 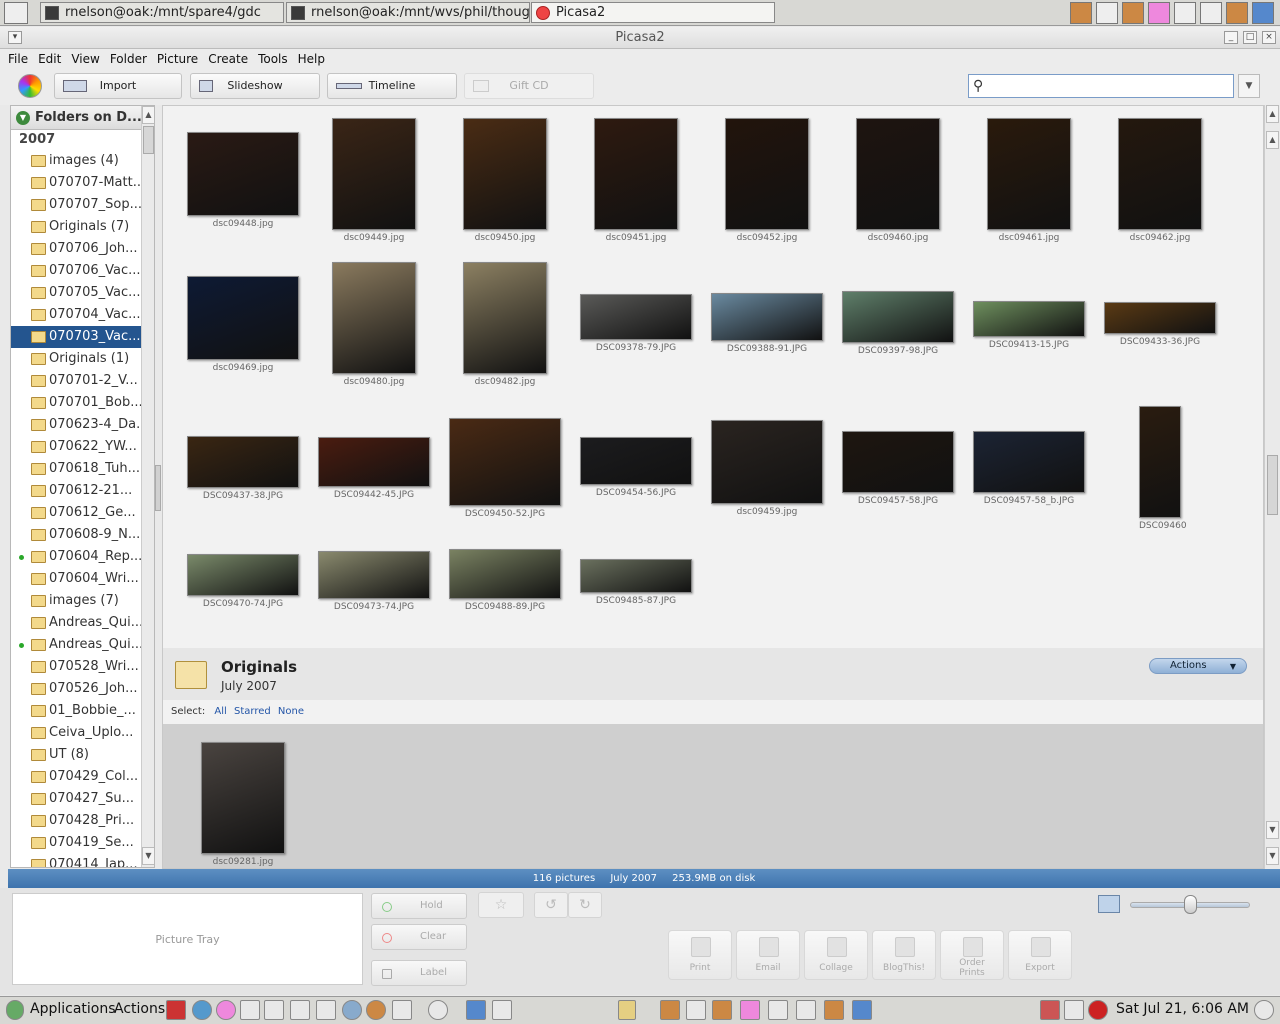 I want to click on actions-button: Actions ▼, so click(x=1198, y=666).